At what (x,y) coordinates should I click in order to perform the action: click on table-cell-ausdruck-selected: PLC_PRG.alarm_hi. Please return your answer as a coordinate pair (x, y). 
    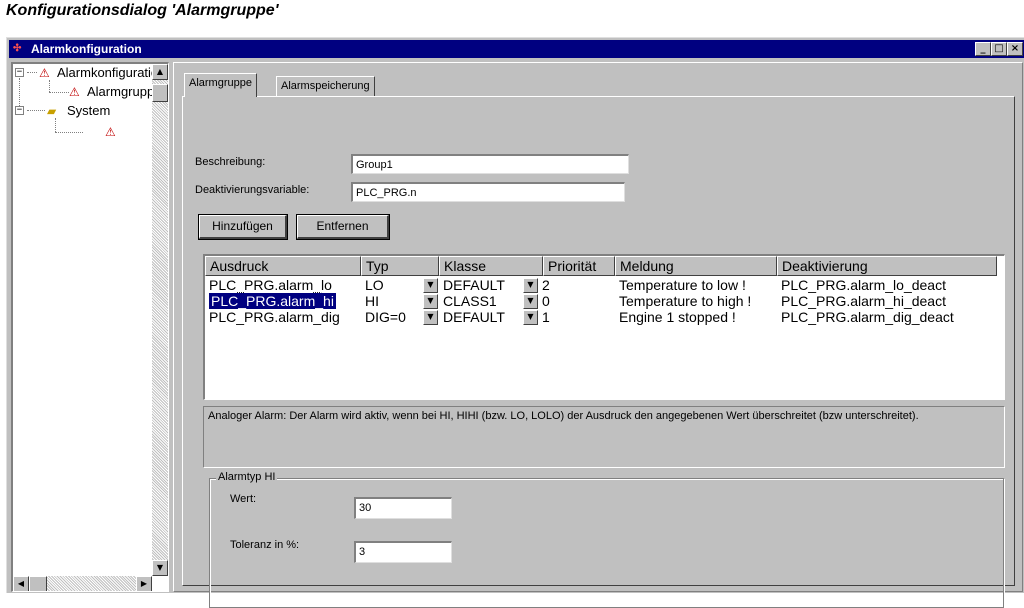
    Looking at the image, I should click on (271, 301).